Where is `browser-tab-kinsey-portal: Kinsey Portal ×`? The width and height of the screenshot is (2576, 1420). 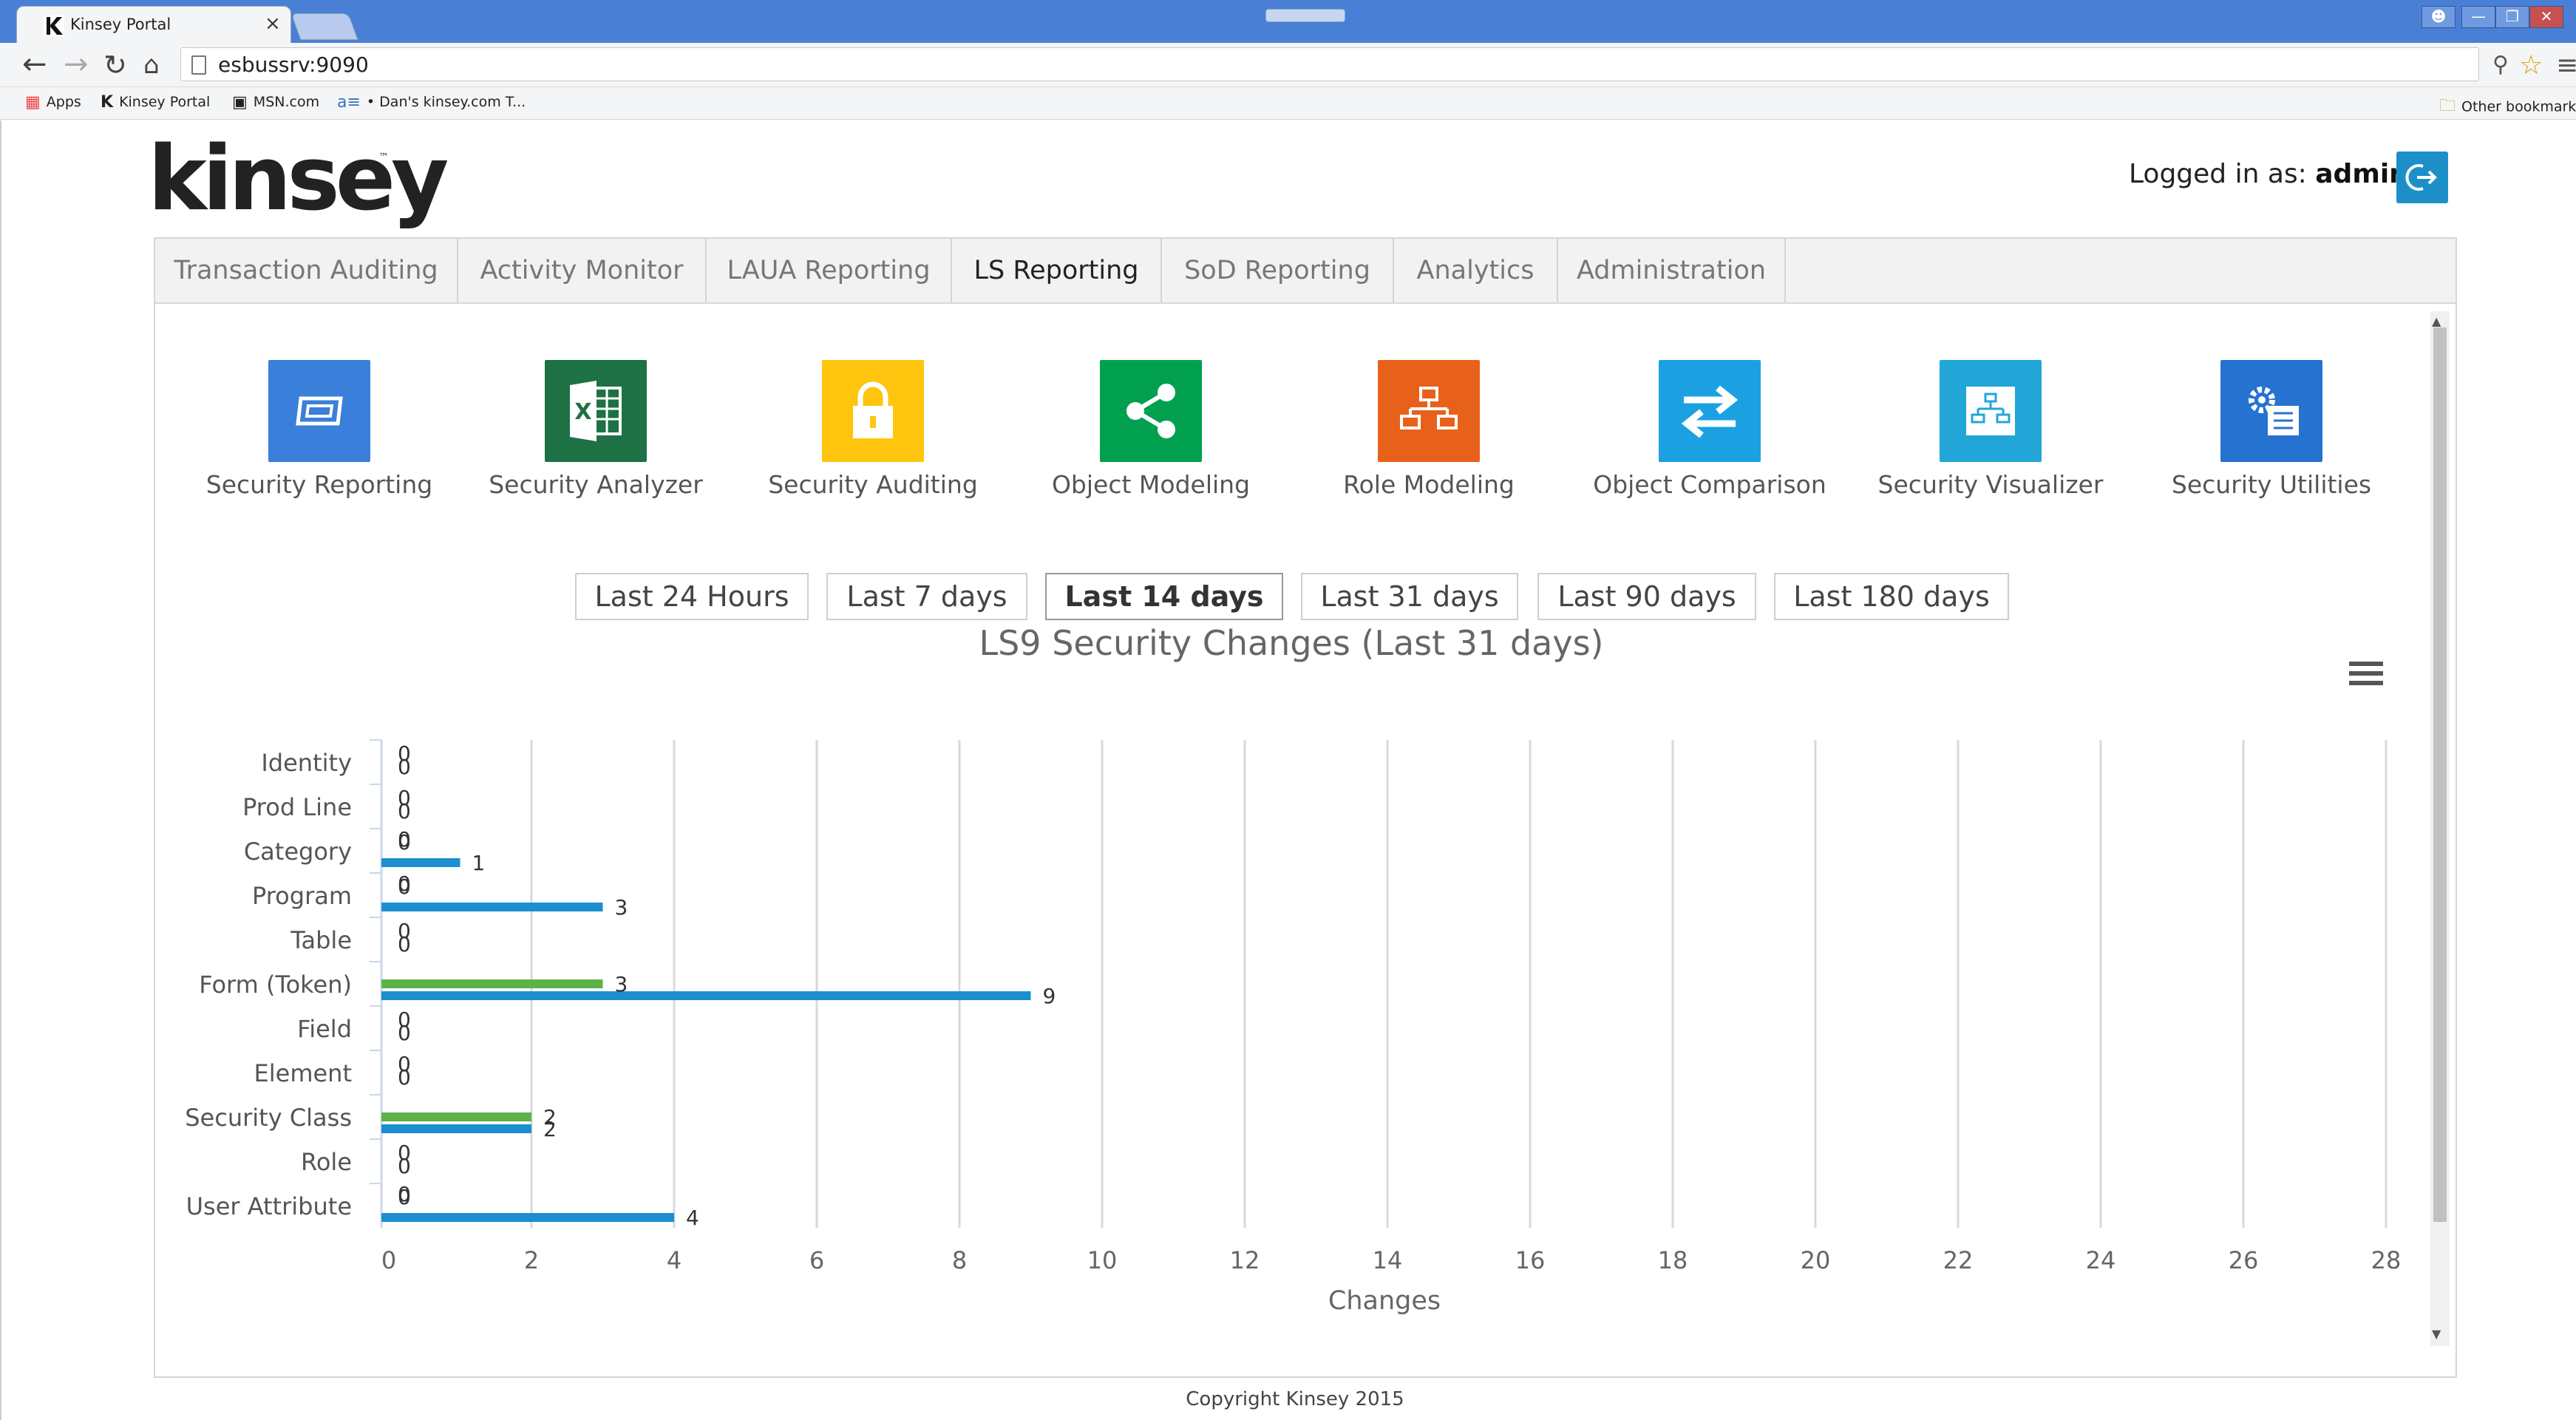
browser-tab-kinsey-portal: Kinsey Portal × is located at coordinates (153, 24).